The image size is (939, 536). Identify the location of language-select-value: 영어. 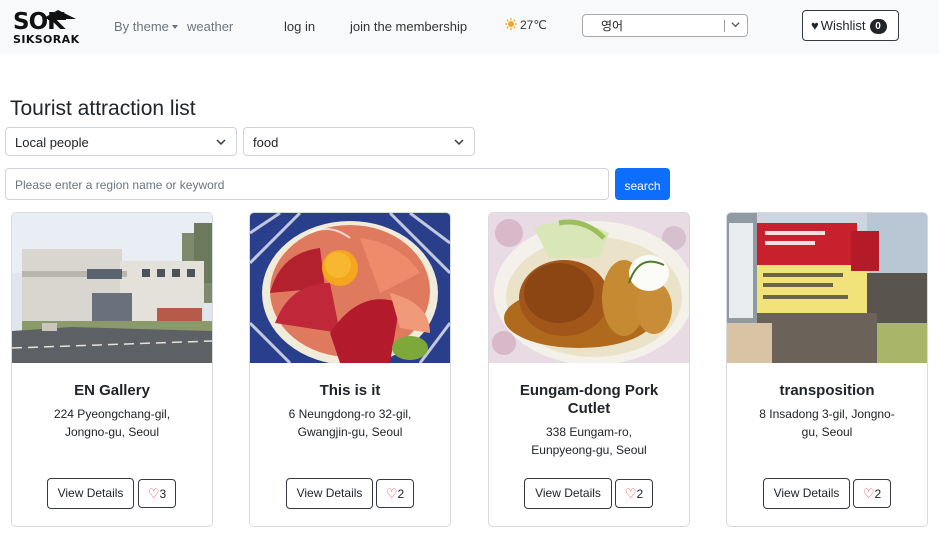
(612, 26).